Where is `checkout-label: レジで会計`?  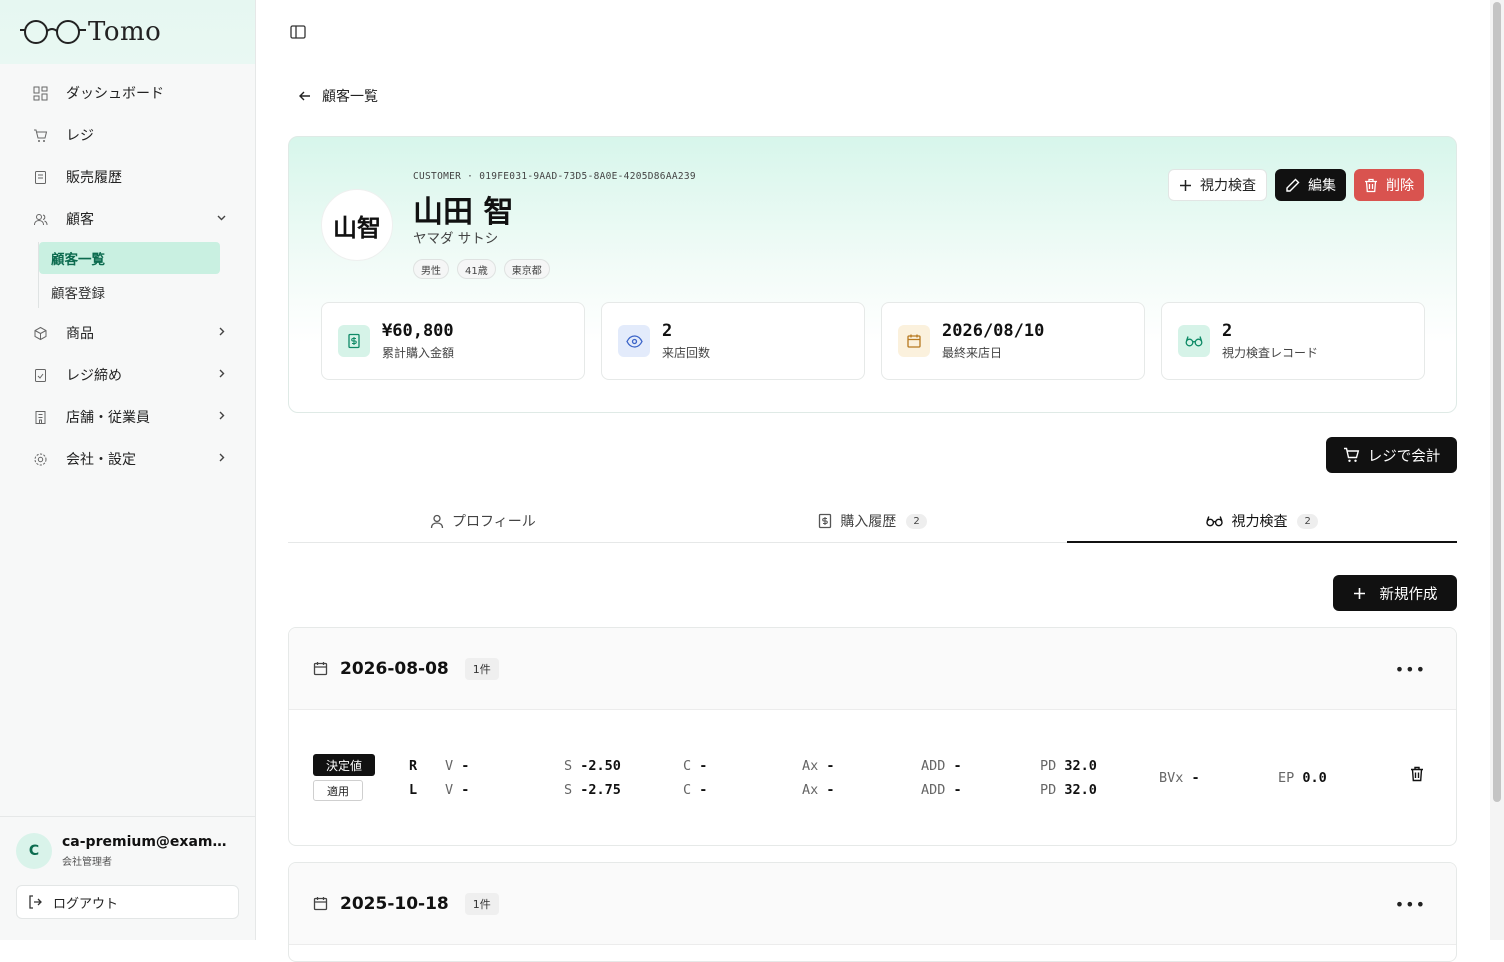 checkout-label: レジで会計 is located at coordinates (1404, 456).